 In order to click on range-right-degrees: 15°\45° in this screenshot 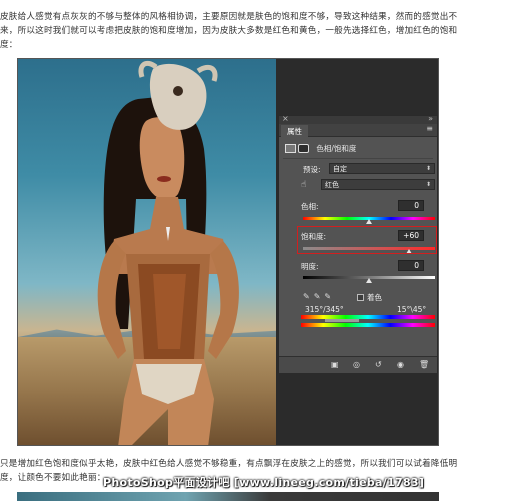, I will do `click(412, 309)`.